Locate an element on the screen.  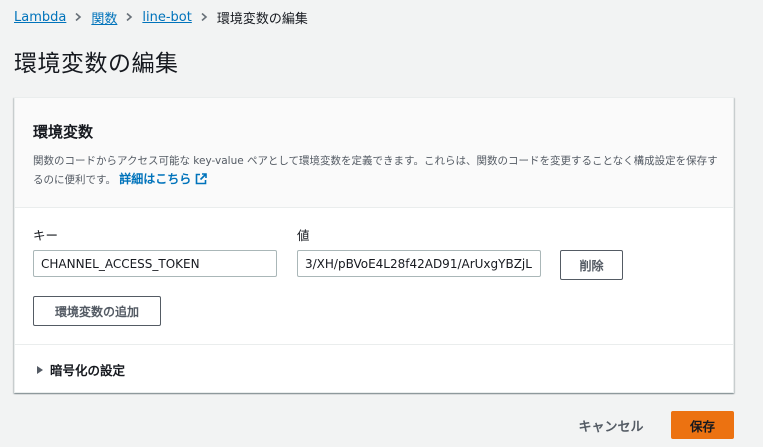
page-title: 環境変数の編集 is located at coordinates (96, 64).